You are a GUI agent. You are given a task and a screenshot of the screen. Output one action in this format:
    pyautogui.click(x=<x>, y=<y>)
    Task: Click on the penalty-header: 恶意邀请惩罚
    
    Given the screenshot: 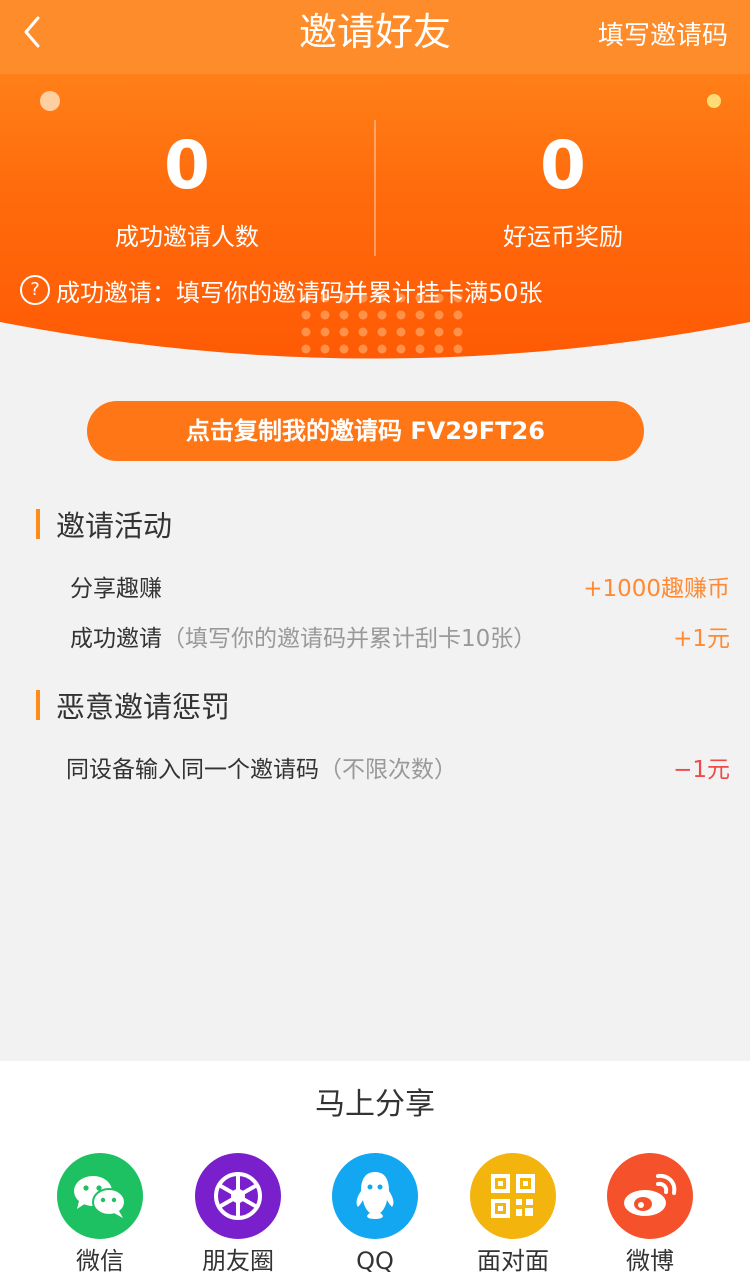 What is the action you would take?
    pyautogui.click(x=133, y=706)
    